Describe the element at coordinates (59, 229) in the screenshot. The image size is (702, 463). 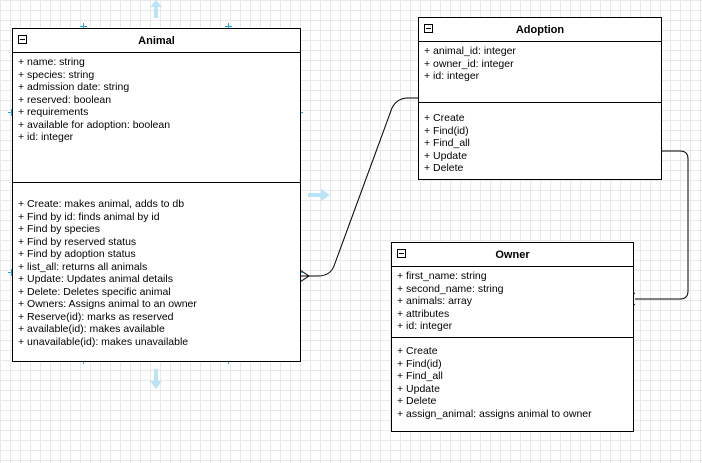
I see `method-item: + Find by species` at that location.